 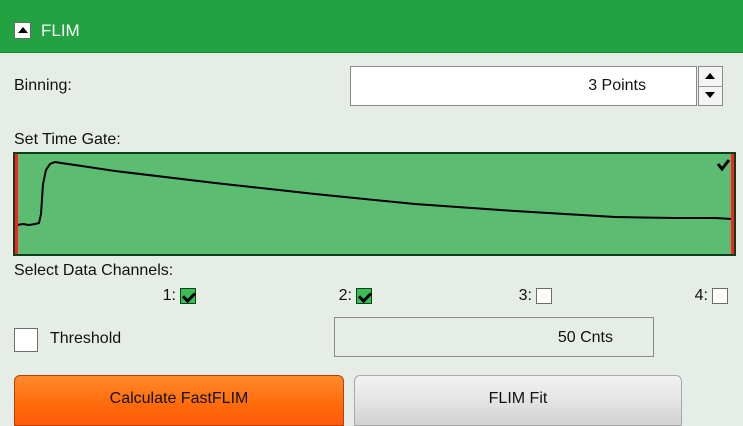 I want to click on collapse-icon, so click(x=22, y=30).